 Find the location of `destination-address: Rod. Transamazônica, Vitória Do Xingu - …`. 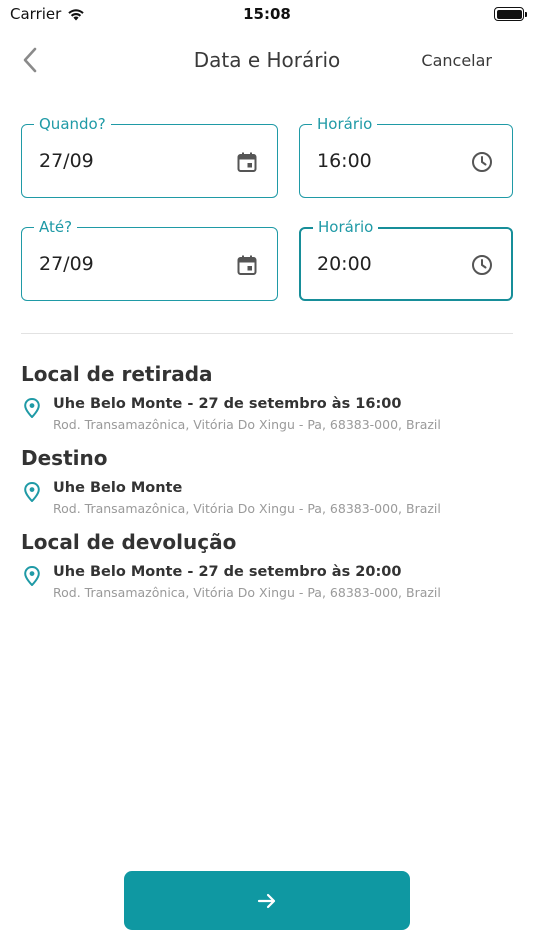

destination-address: Rod. Transamazônica, Vitória Do Xingu - … is located at coordinates (247, 508).